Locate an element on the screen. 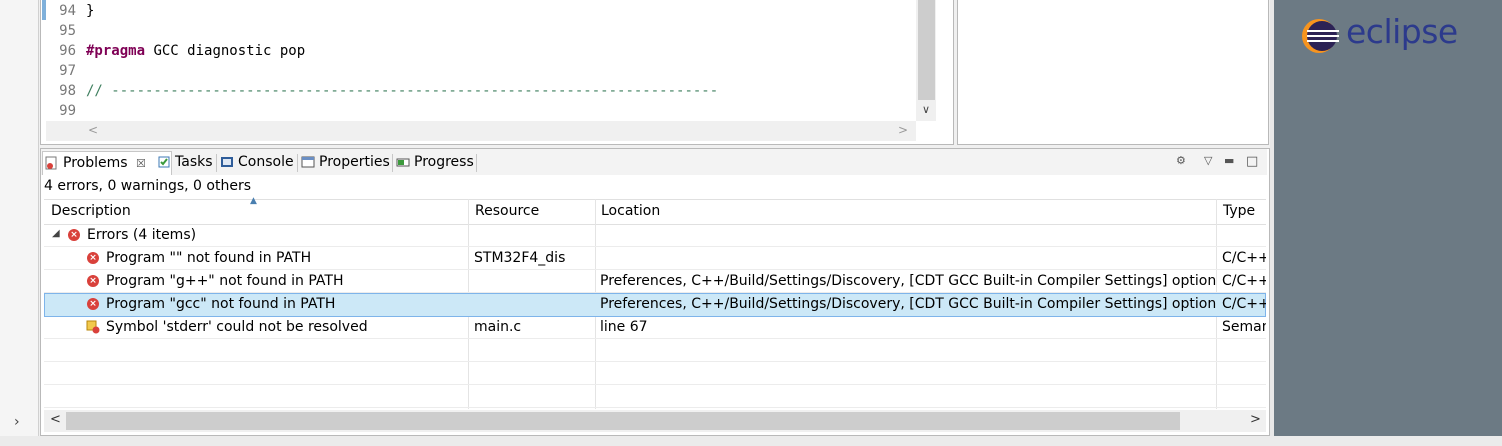  editor-horizontal-scrollbar: < > is located at coordinates (481, 131).